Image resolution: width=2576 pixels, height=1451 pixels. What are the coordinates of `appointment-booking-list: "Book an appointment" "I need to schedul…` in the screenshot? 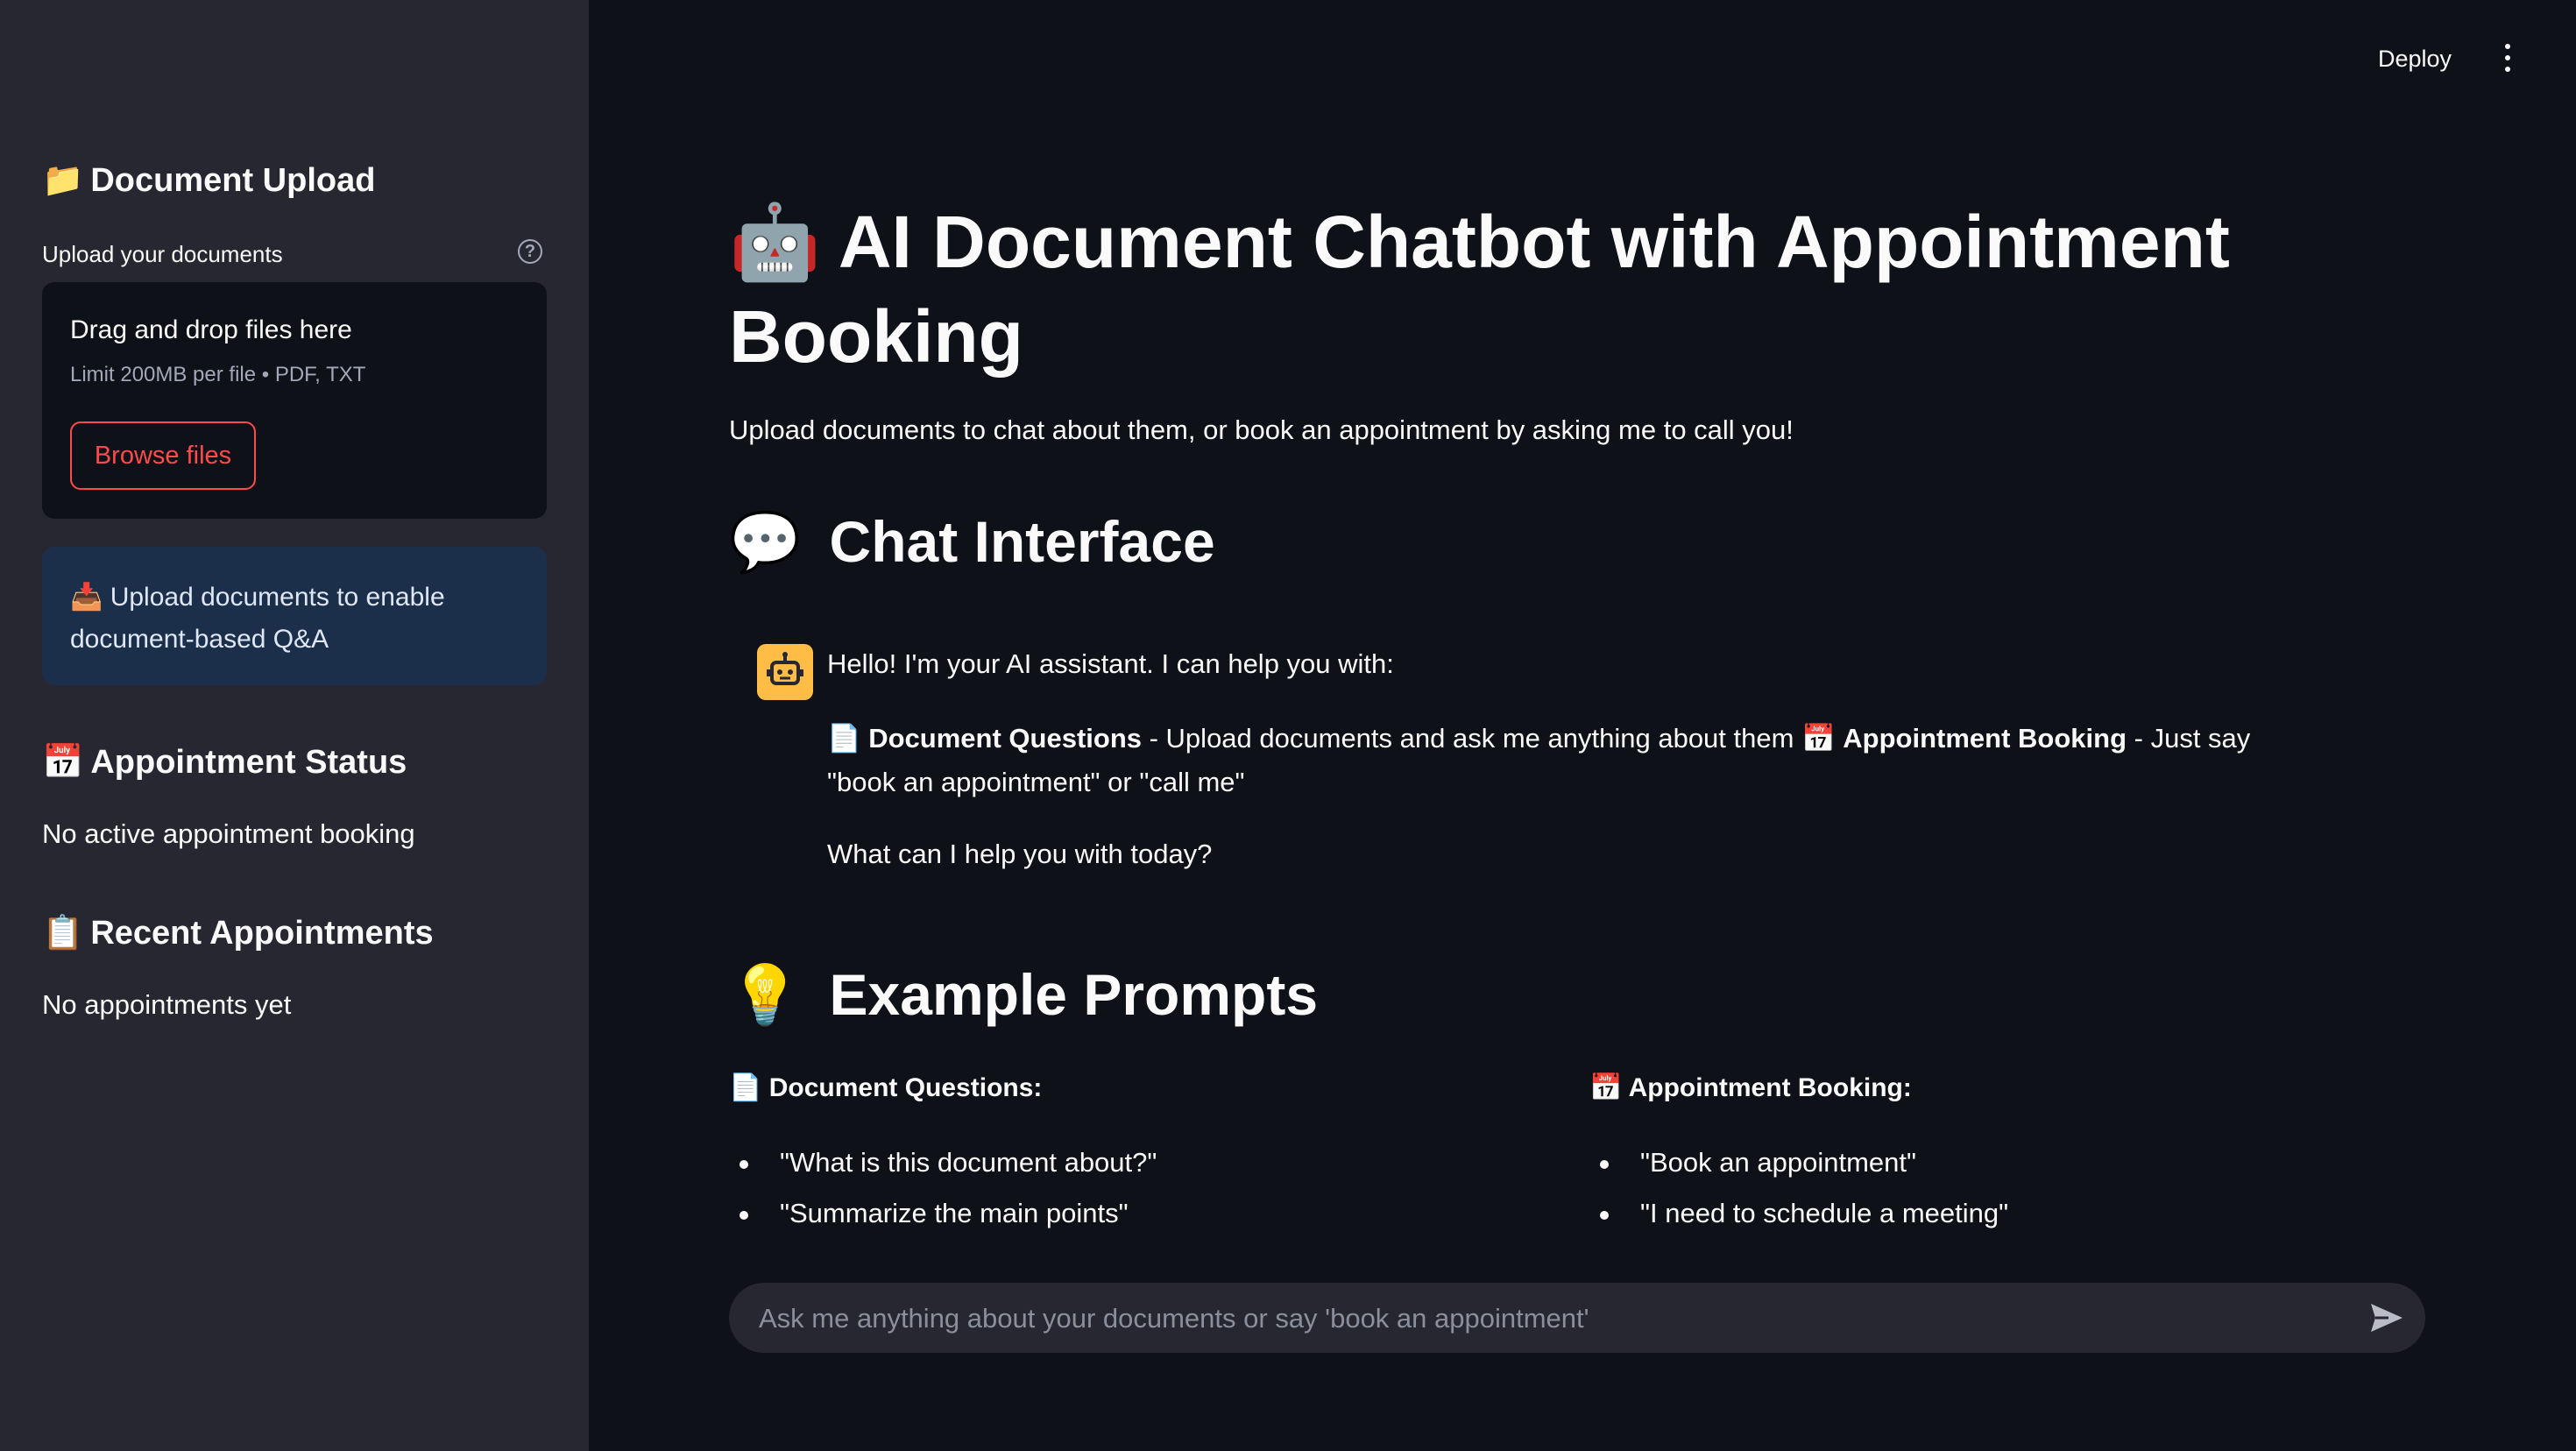 It's located at (1798, 1188).